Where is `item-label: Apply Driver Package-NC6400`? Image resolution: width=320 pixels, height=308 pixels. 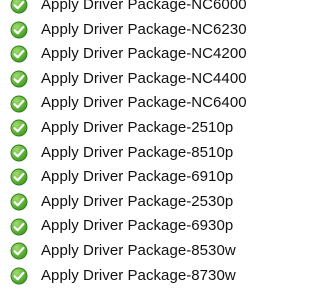 item-label: Apply Driver Package-NC6400 is located at coordinates (144, 103).